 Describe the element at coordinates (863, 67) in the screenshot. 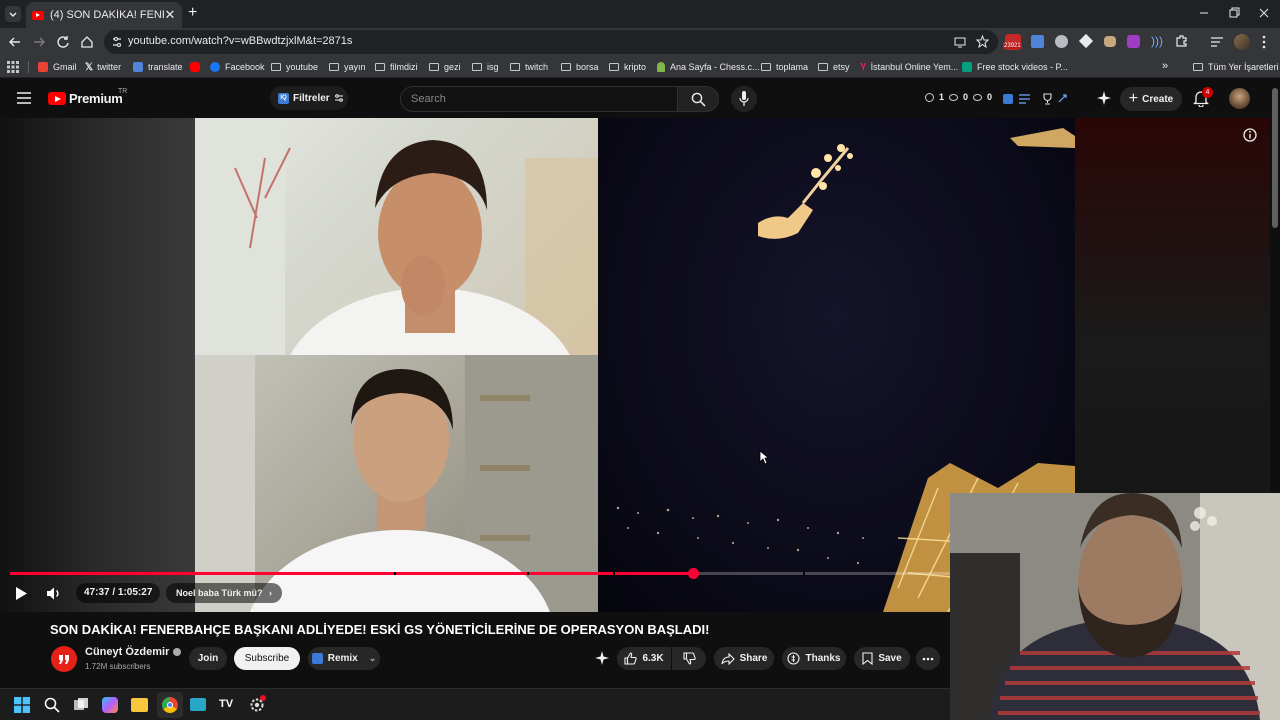

I see `yemek-logo-icon: Y` at that location.